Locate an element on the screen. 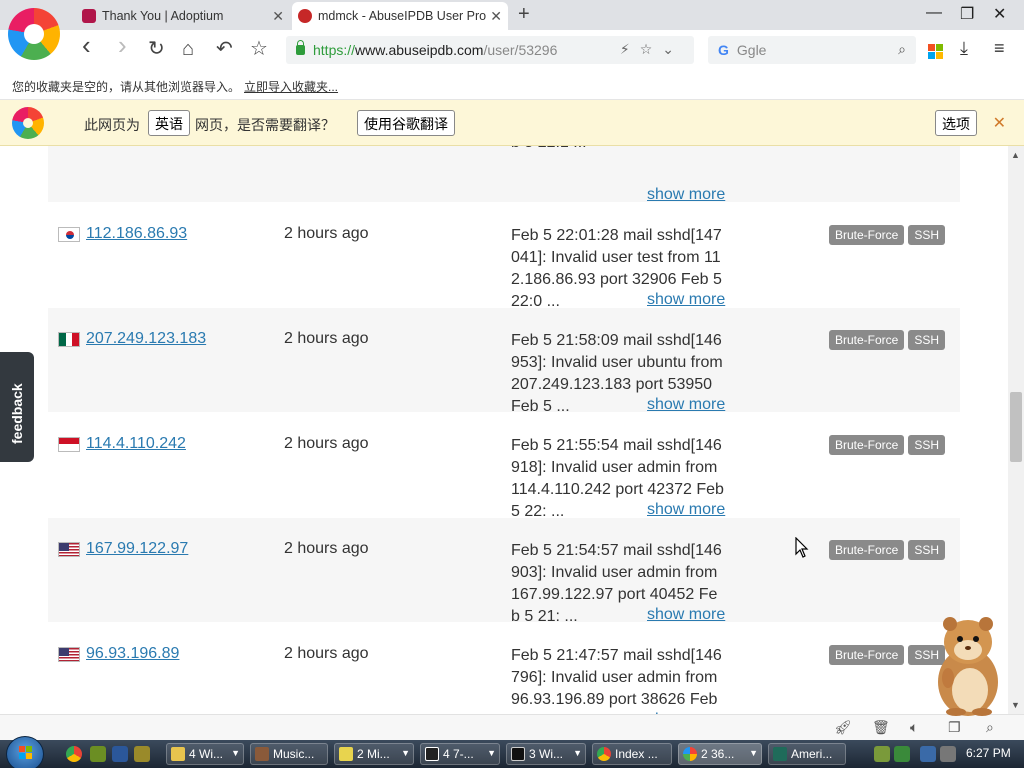 This screenshot has height=768, width=1024. translate-prefix: 此网页为 is located at coordinates (112, 125).